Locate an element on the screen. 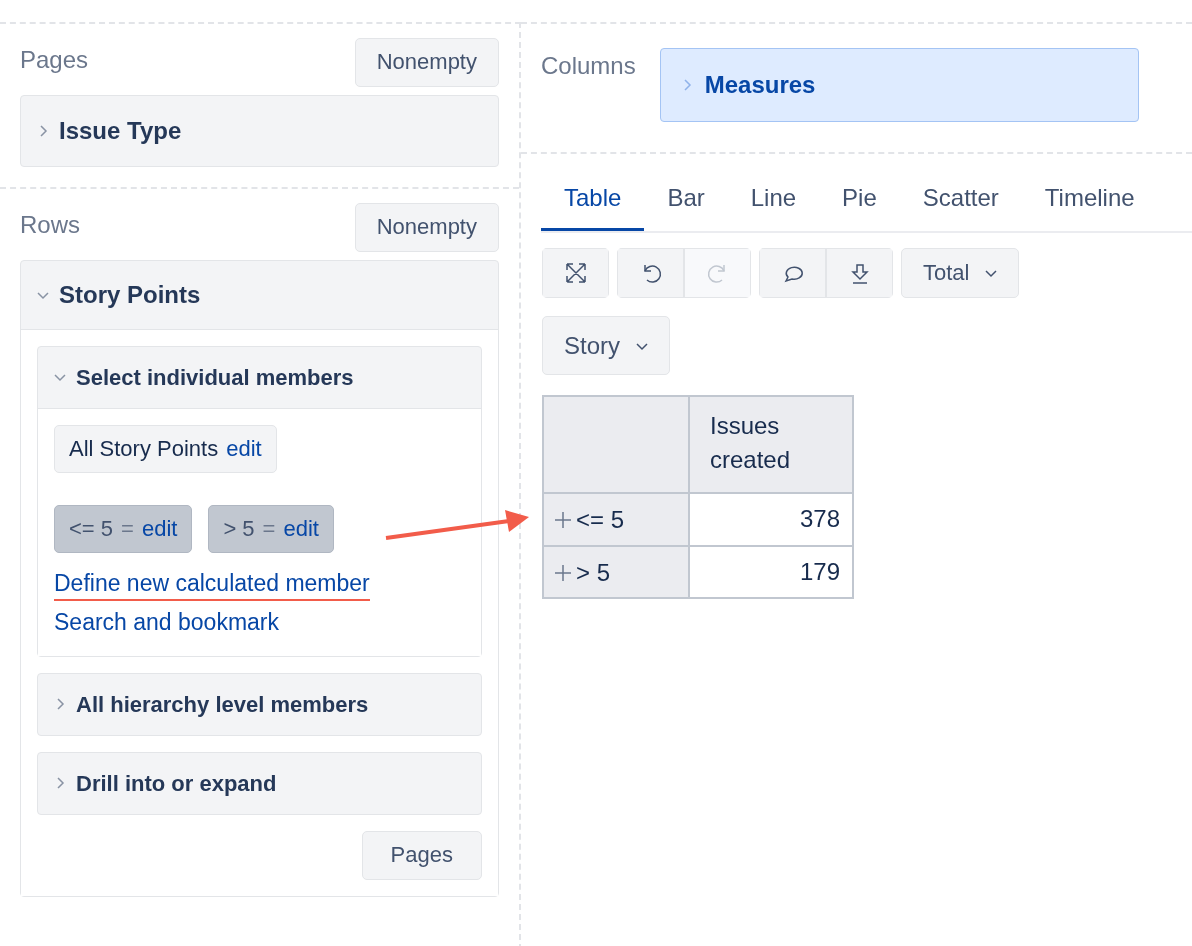  caret-icon is located at coordinates (991, 273).